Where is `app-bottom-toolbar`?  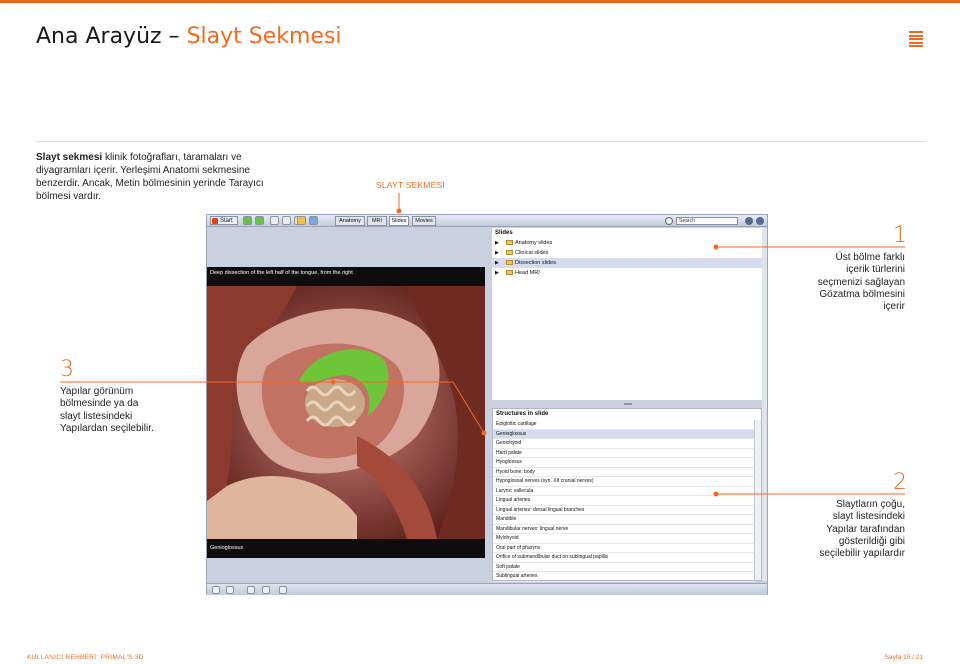
app-bottom-toolbar is located at coordinates (487, 589).